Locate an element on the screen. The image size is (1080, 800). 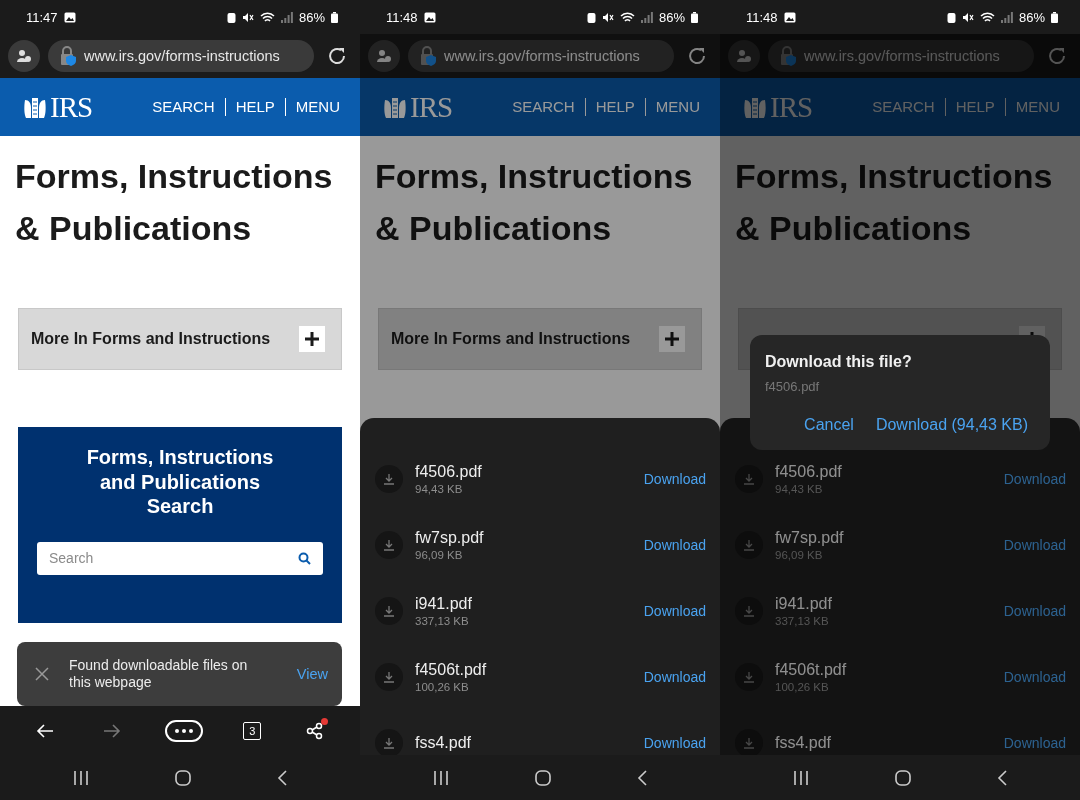
dialog-file-name: f4506.pdf is located at coordinates (793, 386).